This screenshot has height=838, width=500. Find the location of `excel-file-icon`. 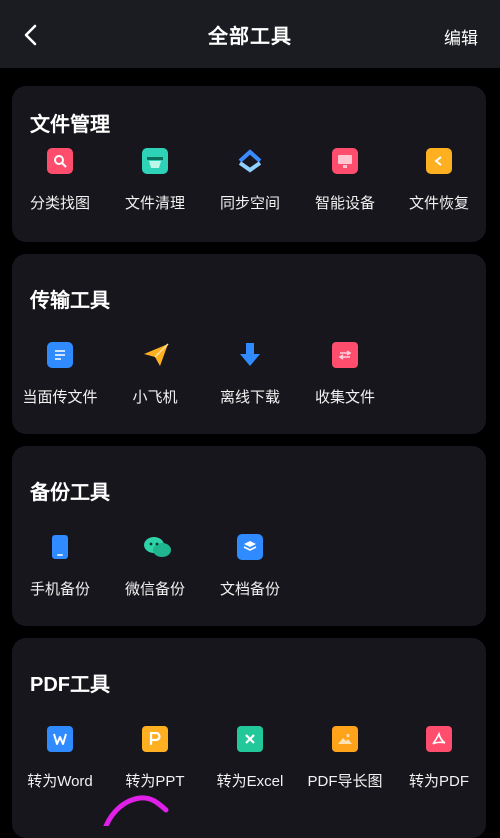

excel-file-icon is located at coordinates (250, 739).